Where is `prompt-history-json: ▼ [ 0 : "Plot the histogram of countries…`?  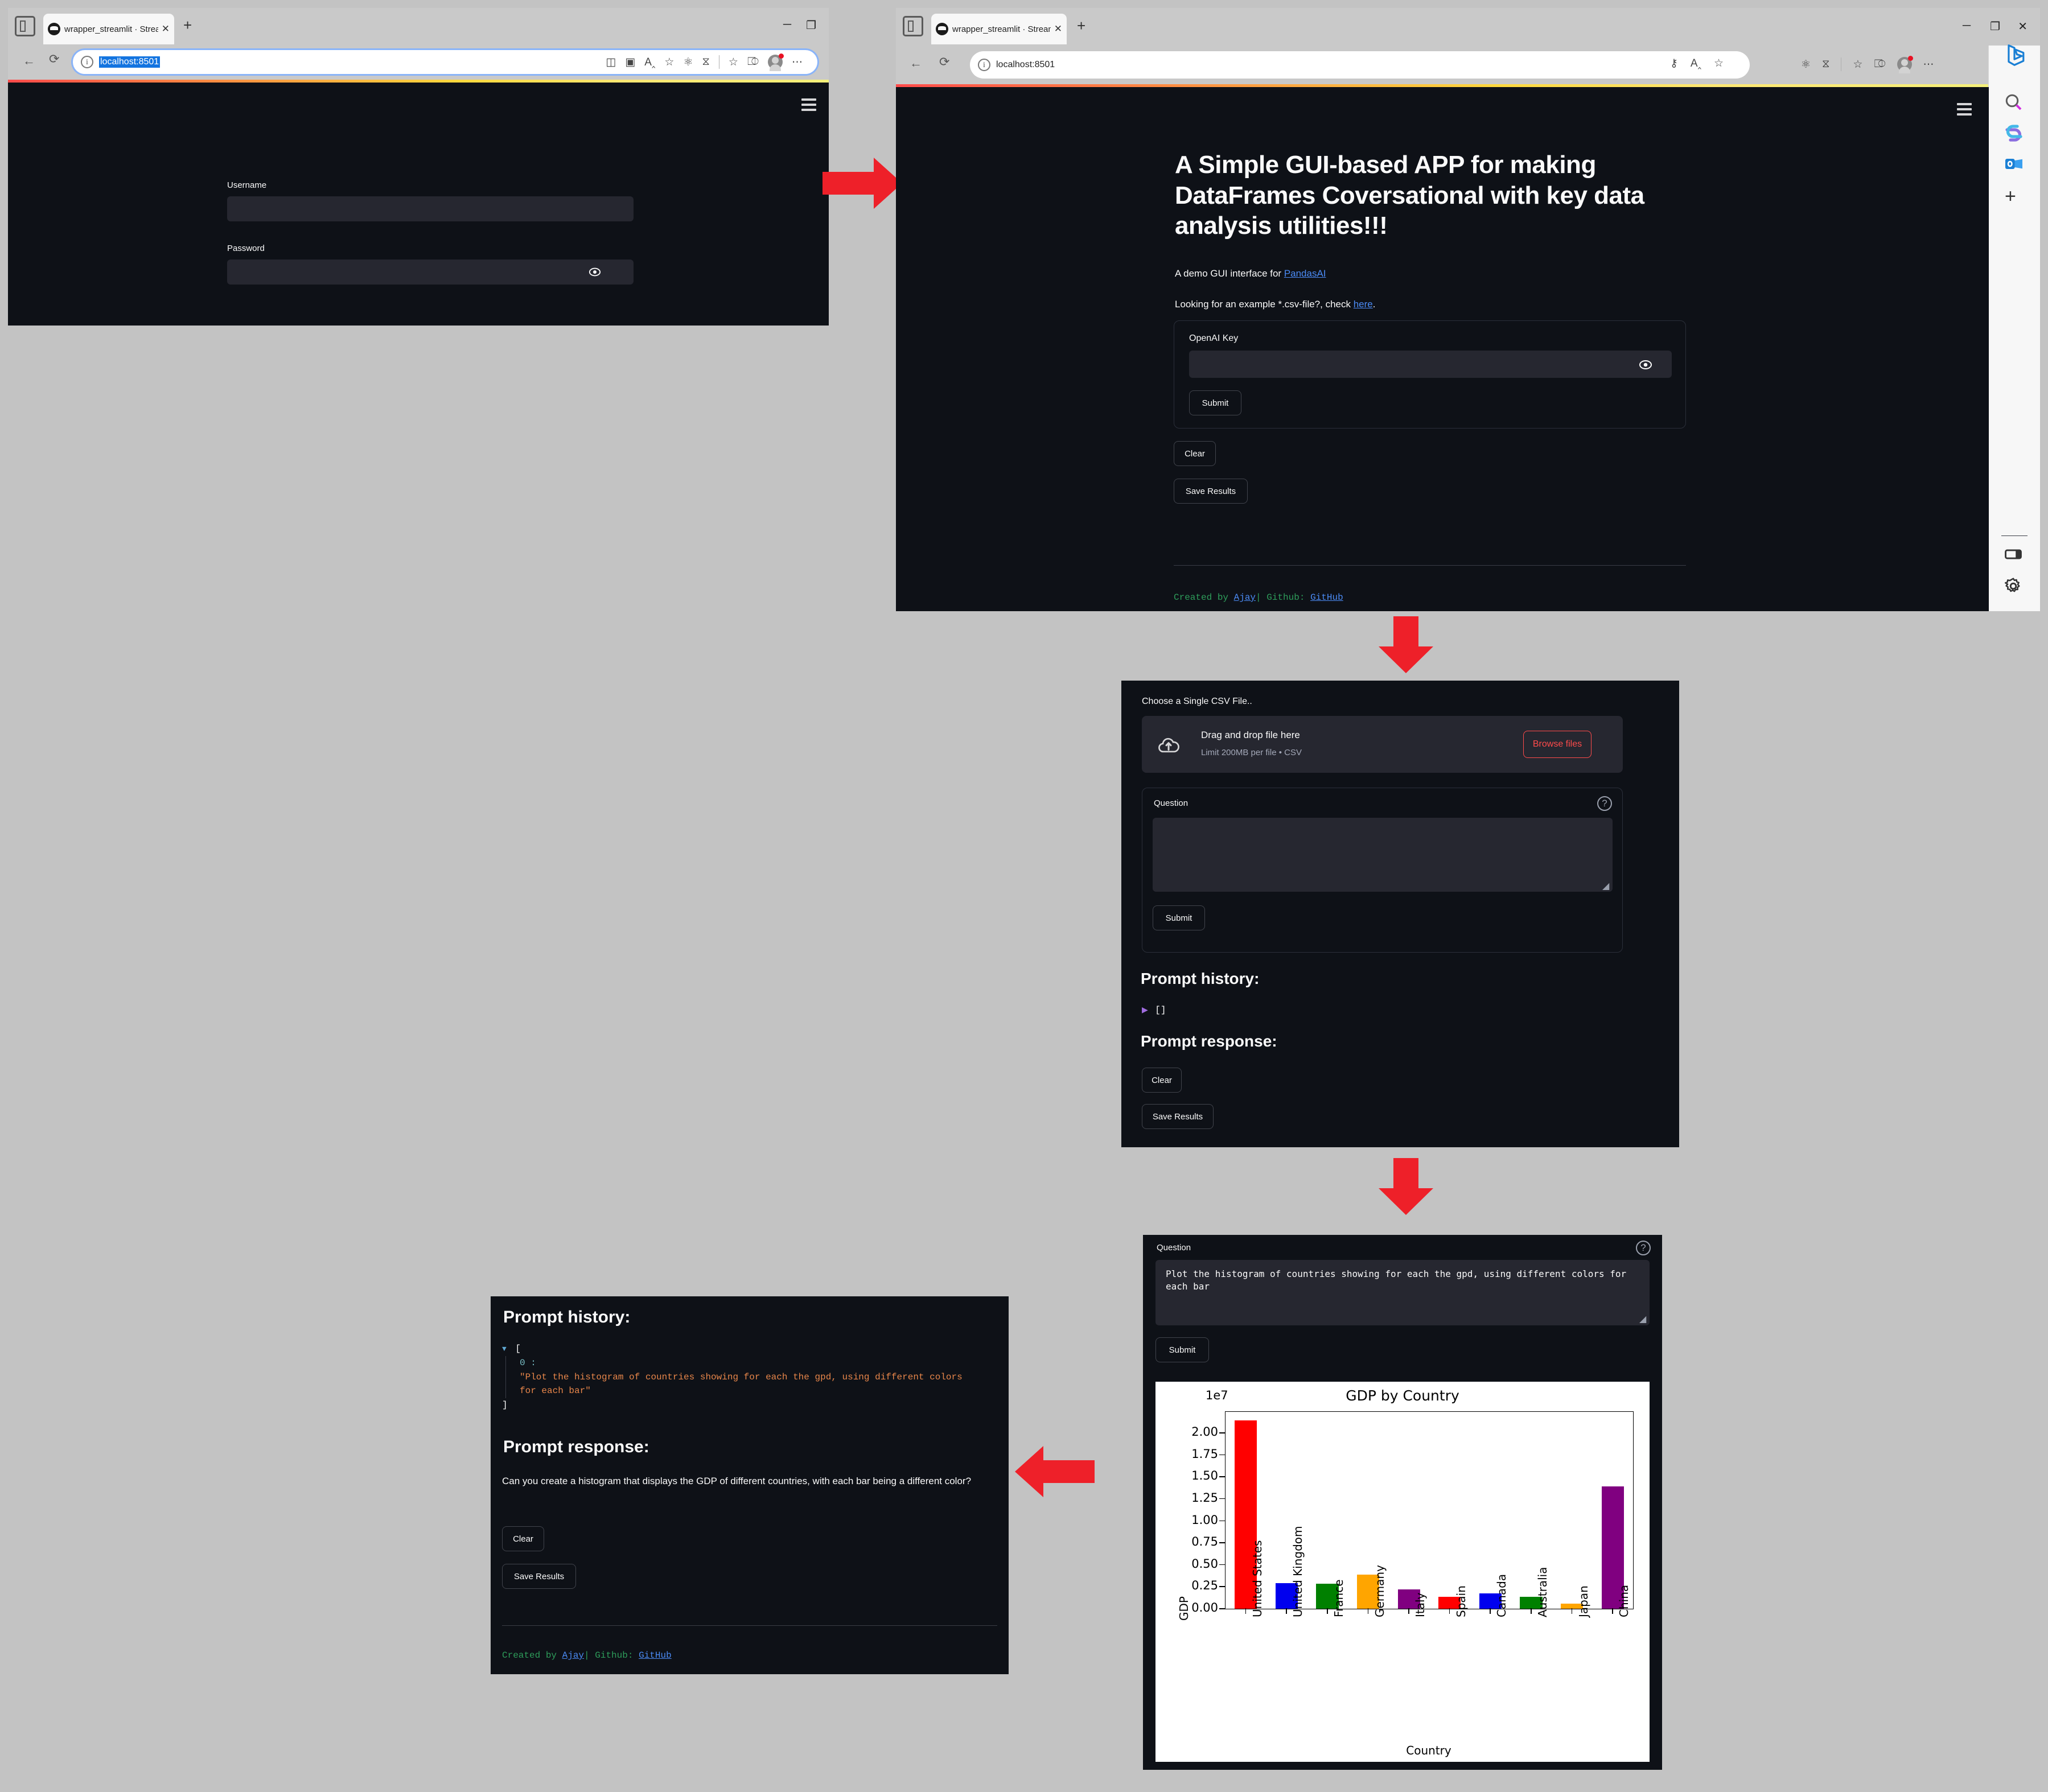 prompt-history-json: ▼ [ 0 : "Plot the histogram of countries… is located at coordinates (749, 1377).